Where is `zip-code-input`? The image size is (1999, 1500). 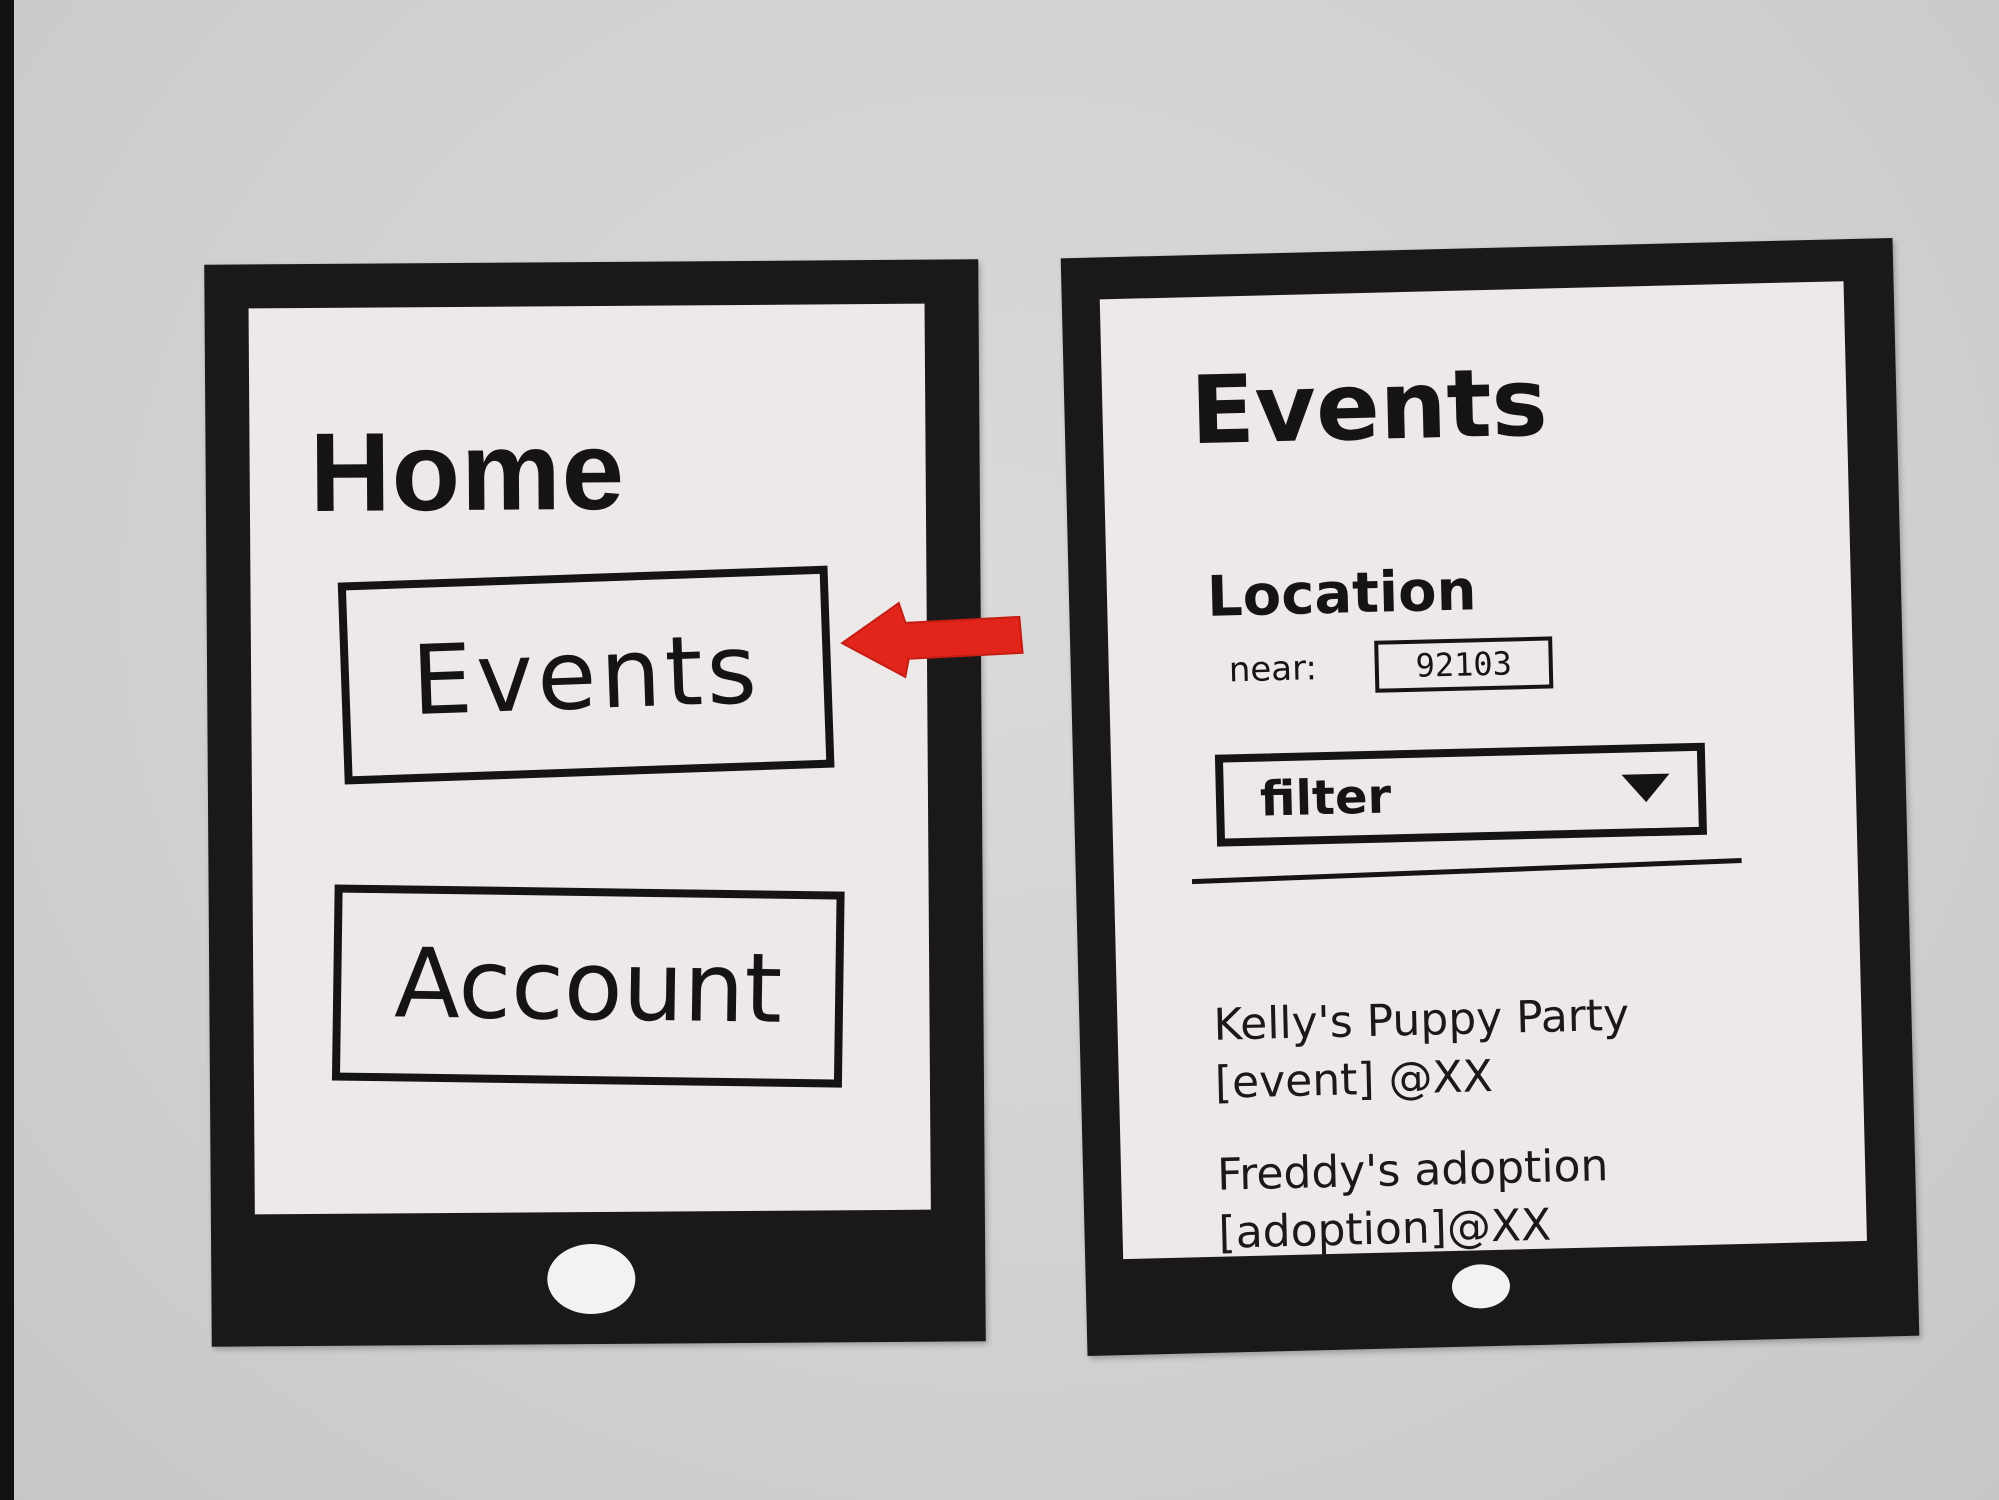 zip-code-input is located at coordinates (1464, 664).